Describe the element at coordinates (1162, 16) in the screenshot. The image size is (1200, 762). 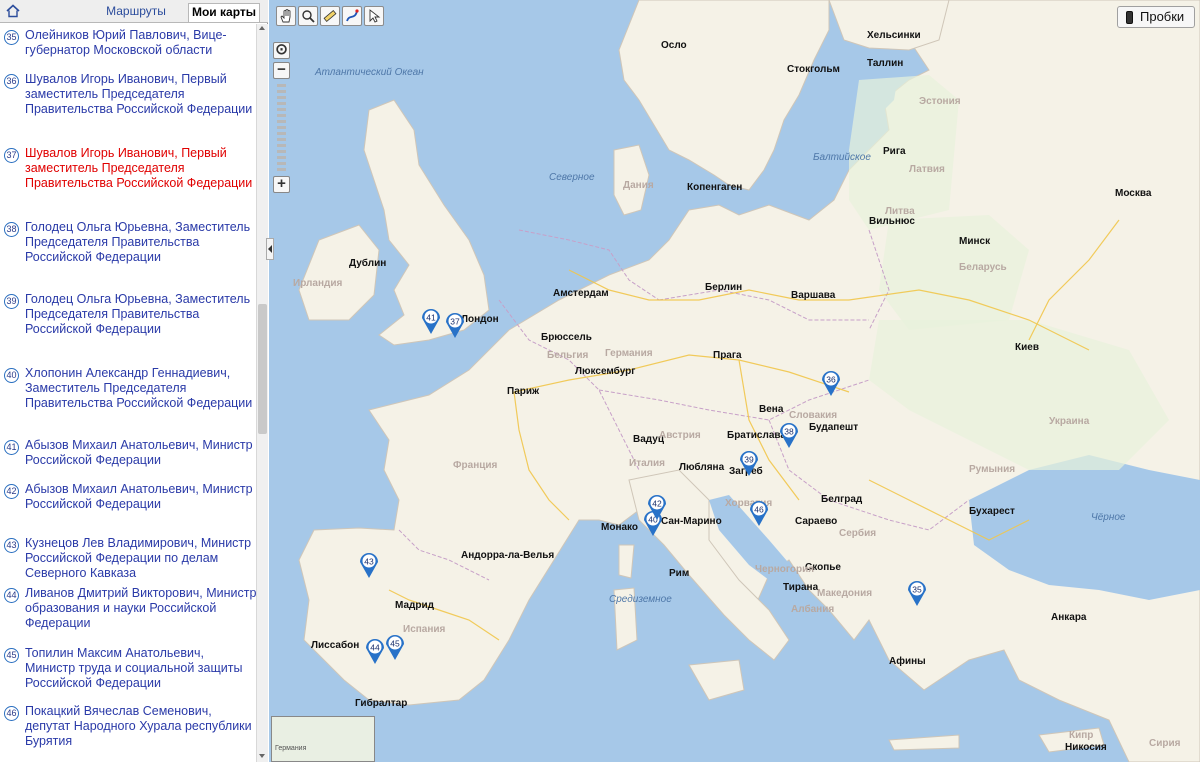
I see `traffic-label: Пробки` at that location.